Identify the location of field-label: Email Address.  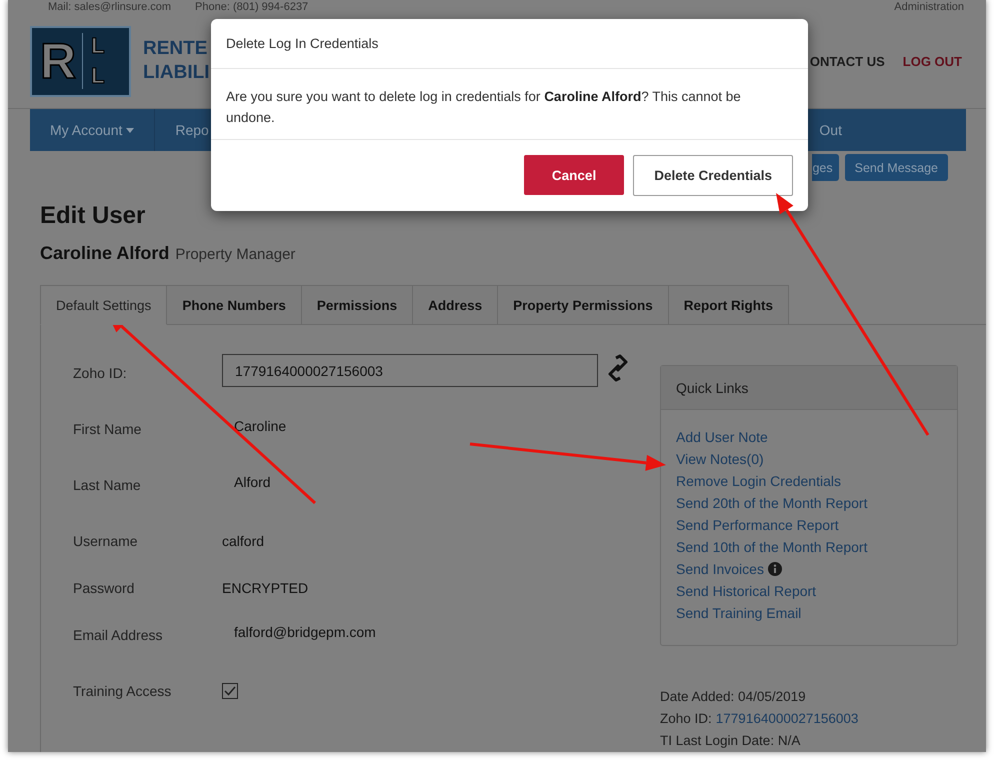
(118, 635).